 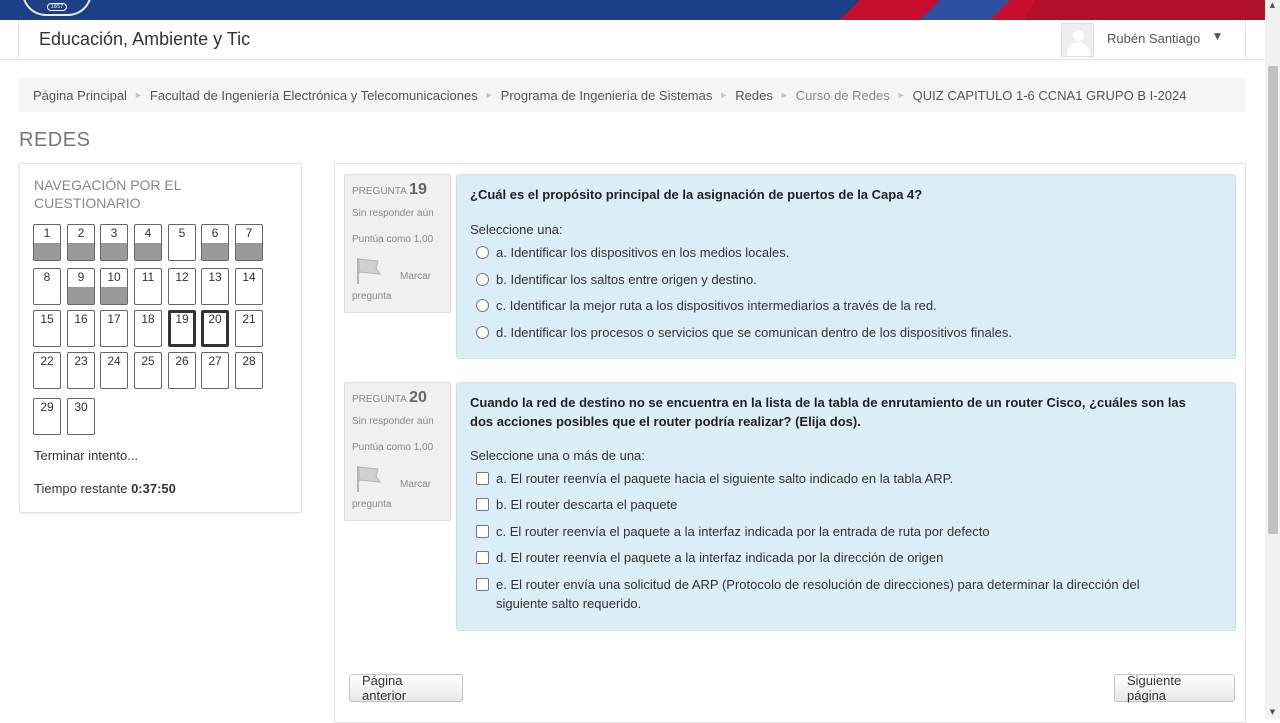 What do you see at coordinates (81, 416) in the screenshot?
I see `quiz-nav-button: 30` at bounding box center [81, 416].